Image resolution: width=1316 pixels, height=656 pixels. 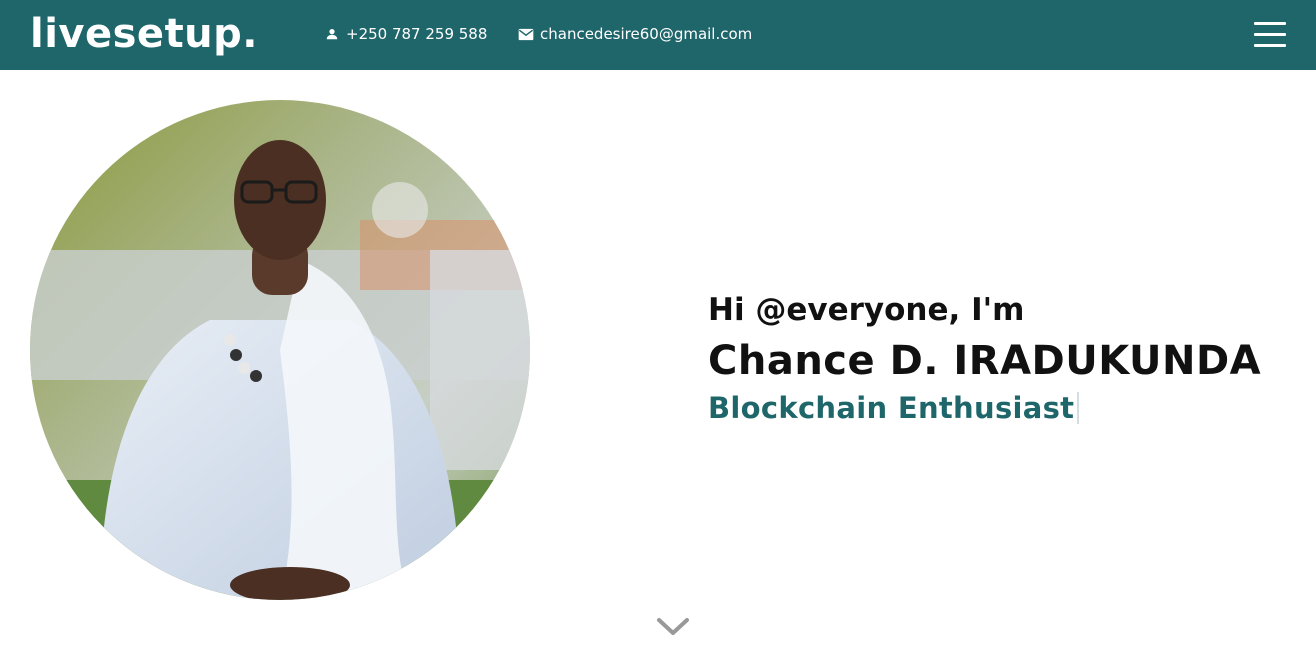 I want to click on chevron-down-icon, so click(x=673, y=627).